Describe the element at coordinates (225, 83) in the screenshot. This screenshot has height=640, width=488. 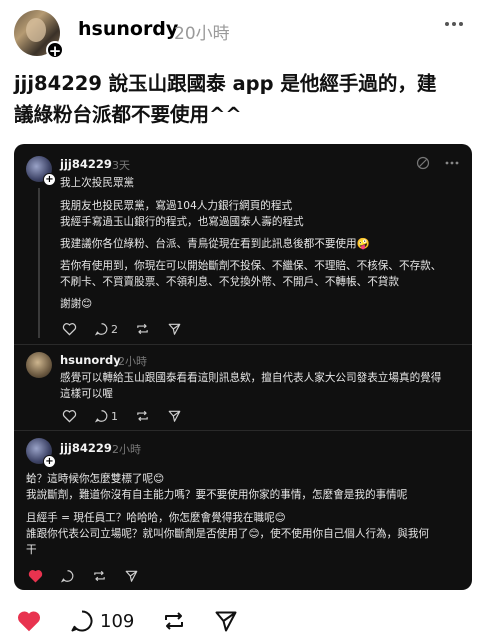
I see `post-text-line: jjj84229 說玉山跟國泰 app 是他經手過的，建` at that location.